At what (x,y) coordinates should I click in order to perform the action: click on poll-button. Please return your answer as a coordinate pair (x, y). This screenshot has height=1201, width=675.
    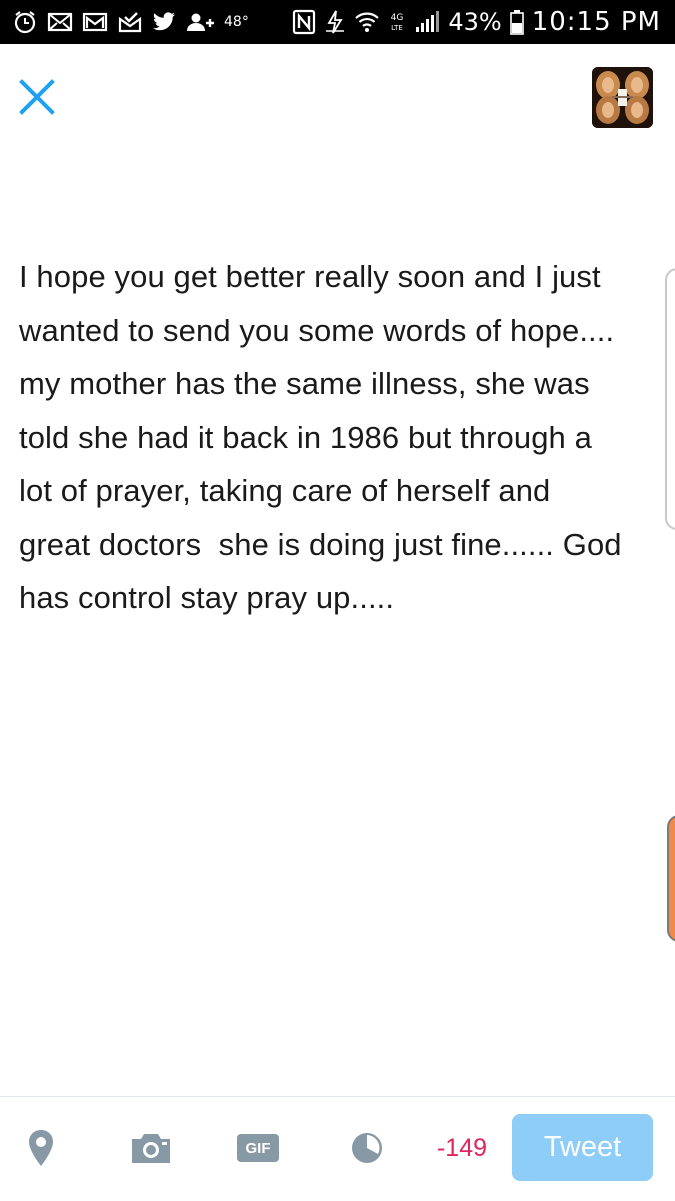
    Looking at the image, I should click on (367, 1148).